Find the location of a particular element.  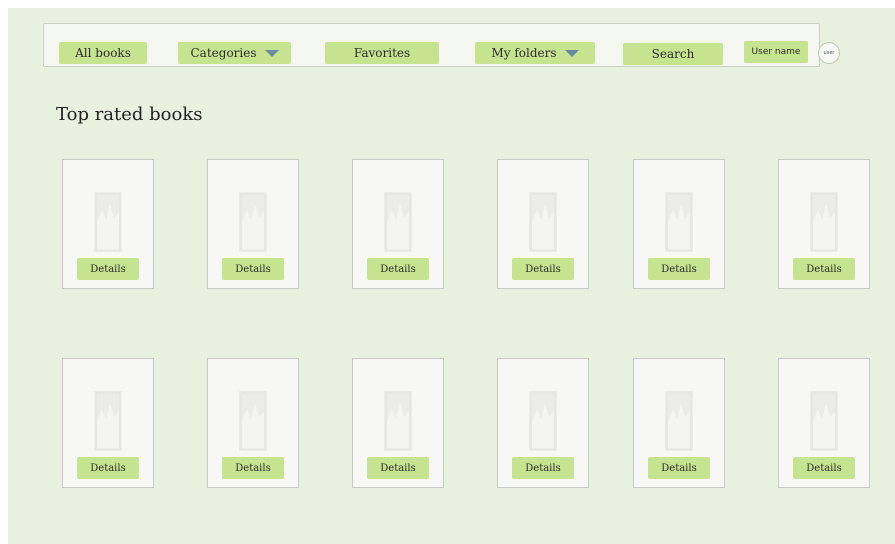

favorites-label: Favorites is located at coordinates (382, 53).